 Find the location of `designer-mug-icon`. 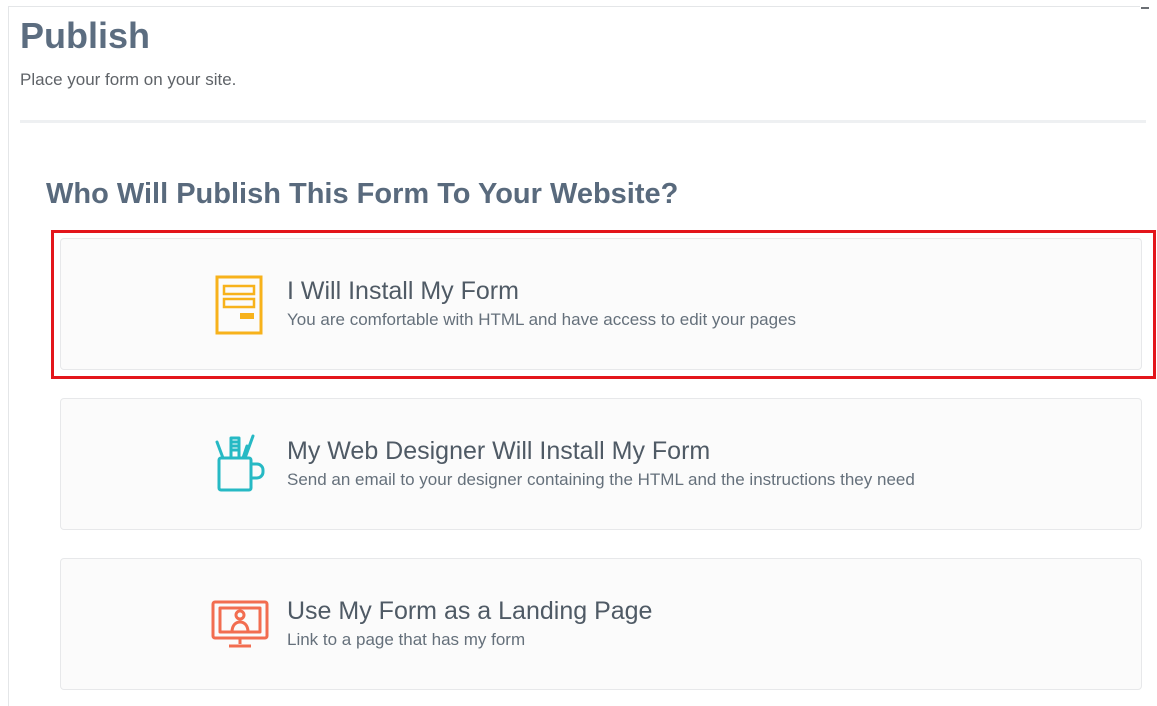

designer-mug-icon is located at coordinates (240, 463).